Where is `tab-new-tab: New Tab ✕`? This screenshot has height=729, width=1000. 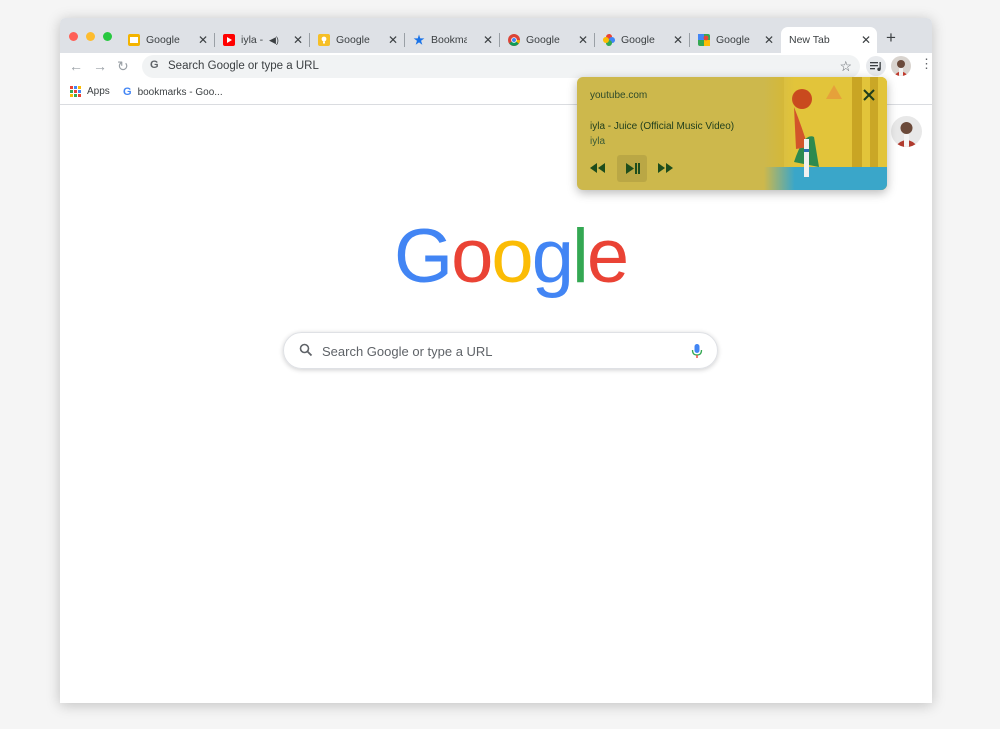
tab-new-tab: New Tab ✕ is located at coordinates (829, 40).